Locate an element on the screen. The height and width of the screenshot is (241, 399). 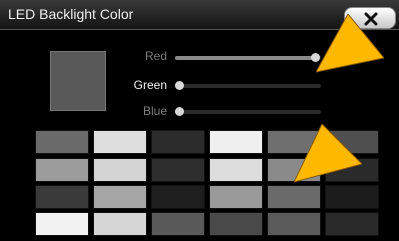
red-slider is located at coordinates (248, 57).